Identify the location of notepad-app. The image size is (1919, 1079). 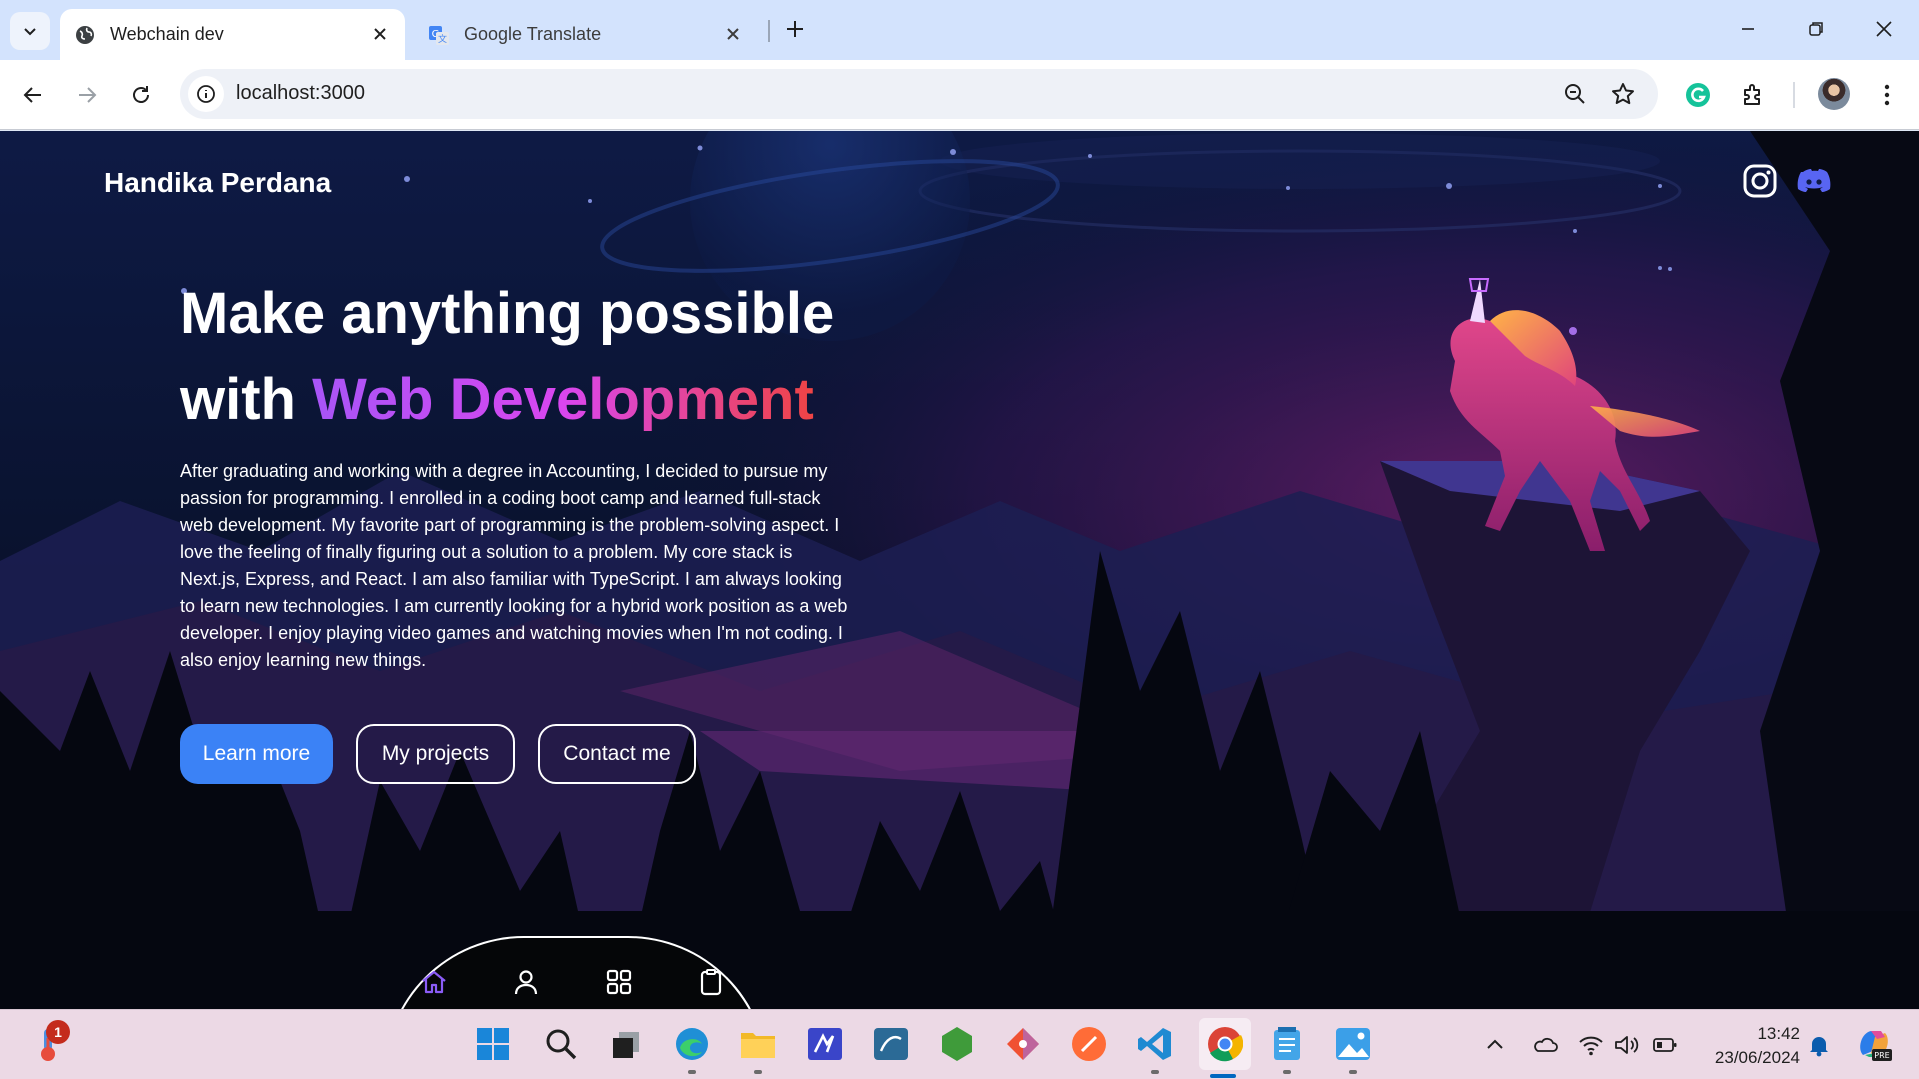
(1287, 1044).